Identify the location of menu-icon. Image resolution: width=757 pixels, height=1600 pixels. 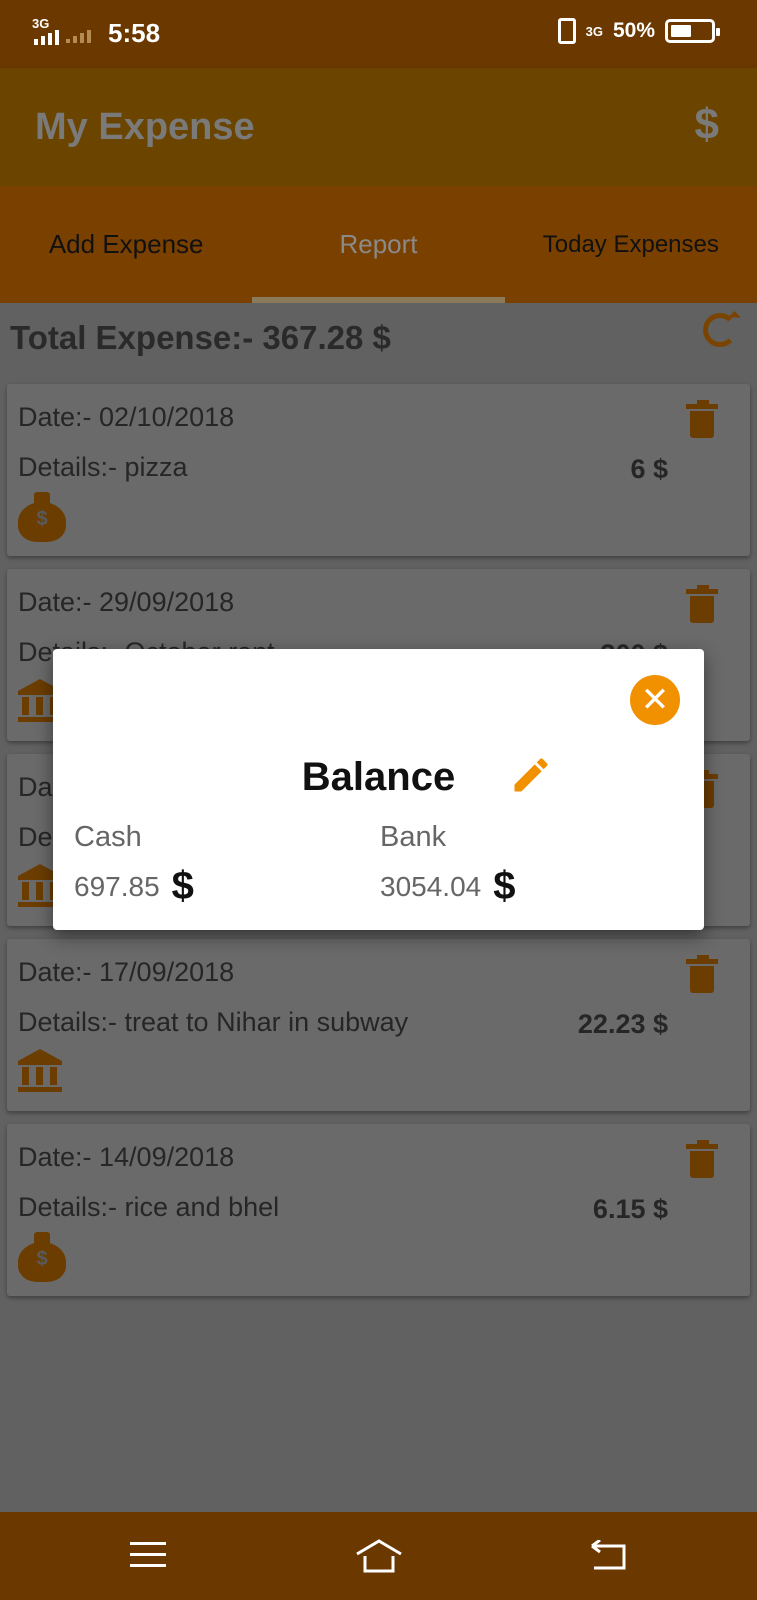
(148, 1555).